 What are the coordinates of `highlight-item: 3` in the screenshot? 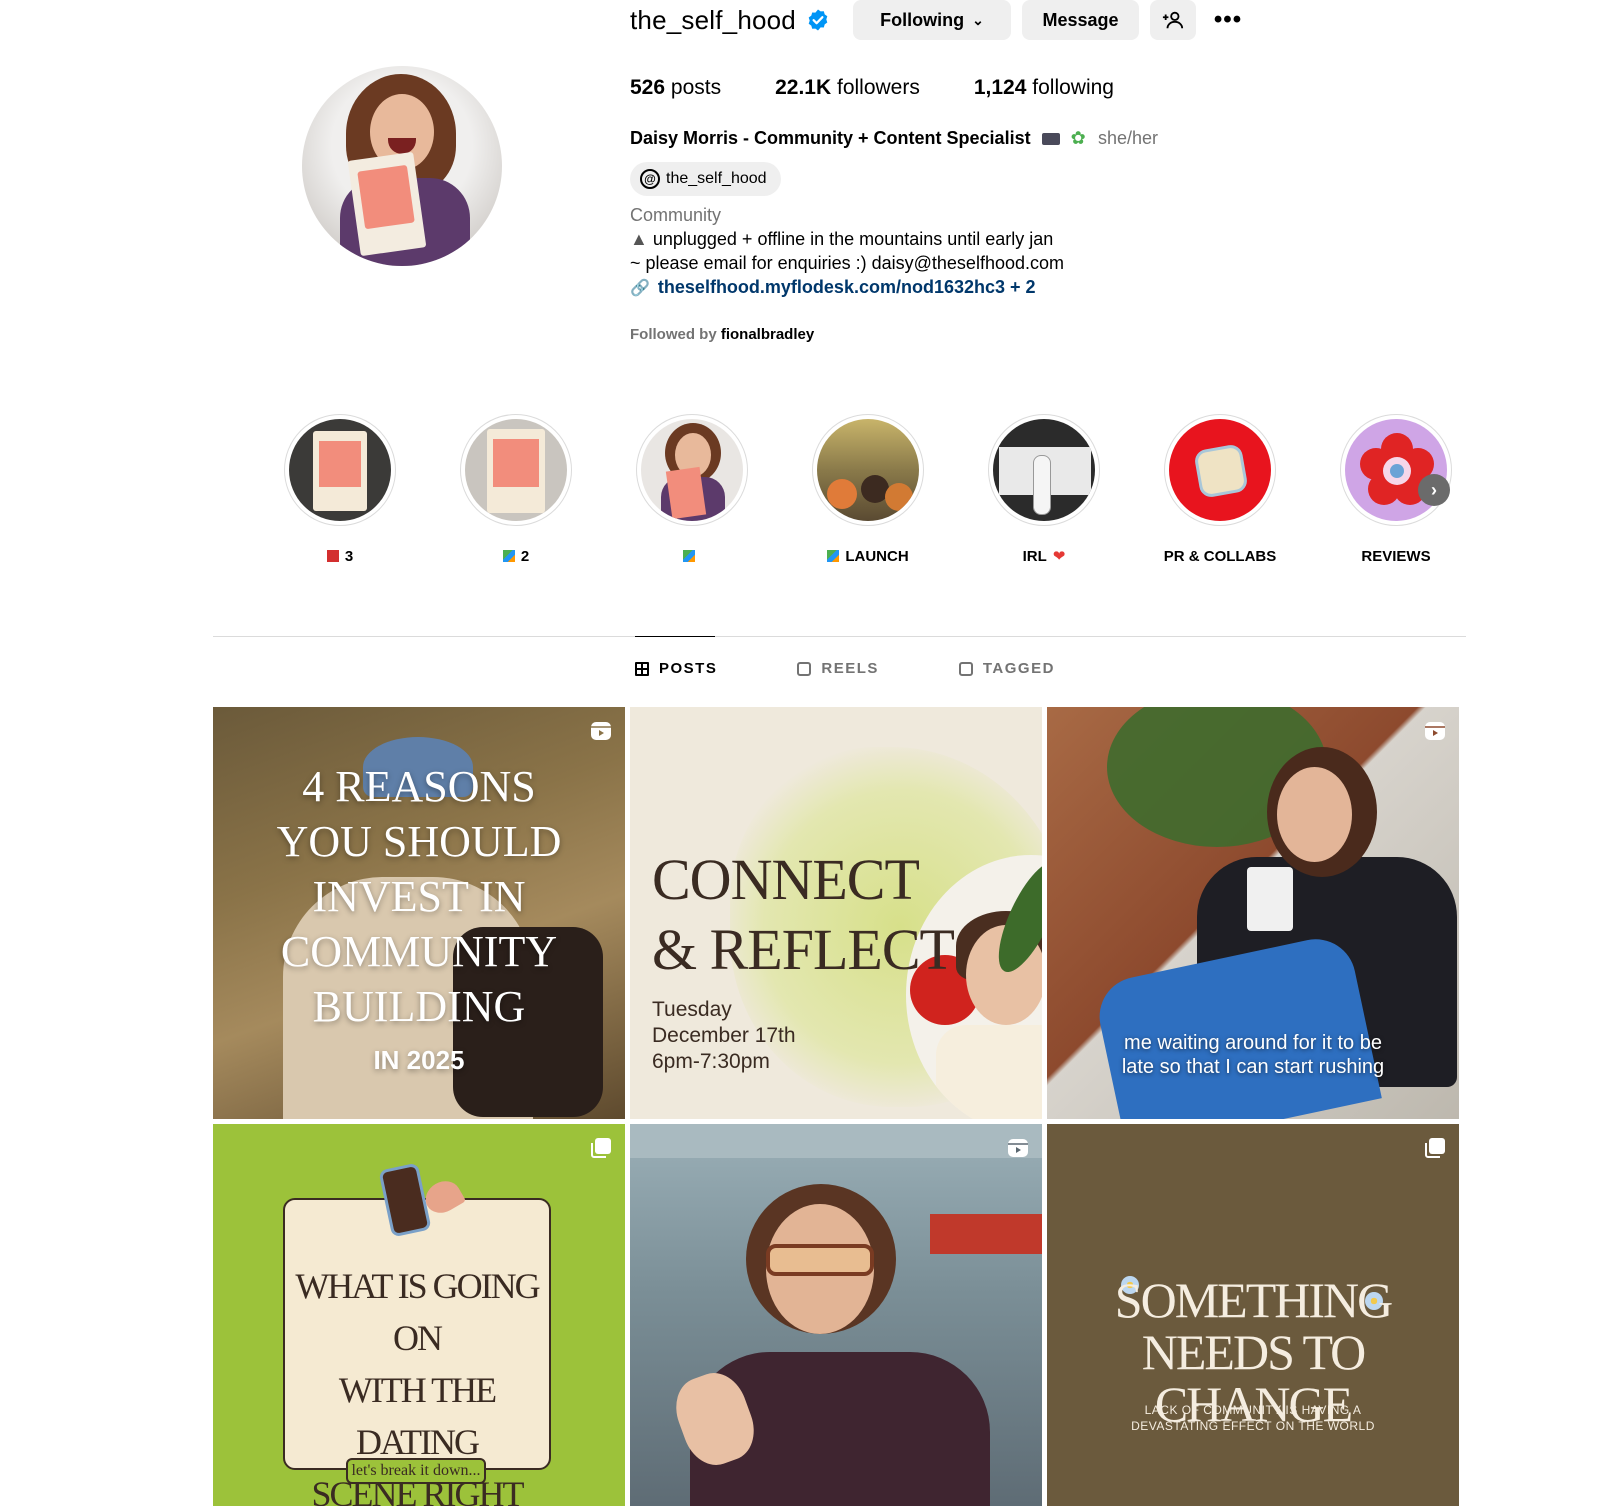 It's located at (340, 490).